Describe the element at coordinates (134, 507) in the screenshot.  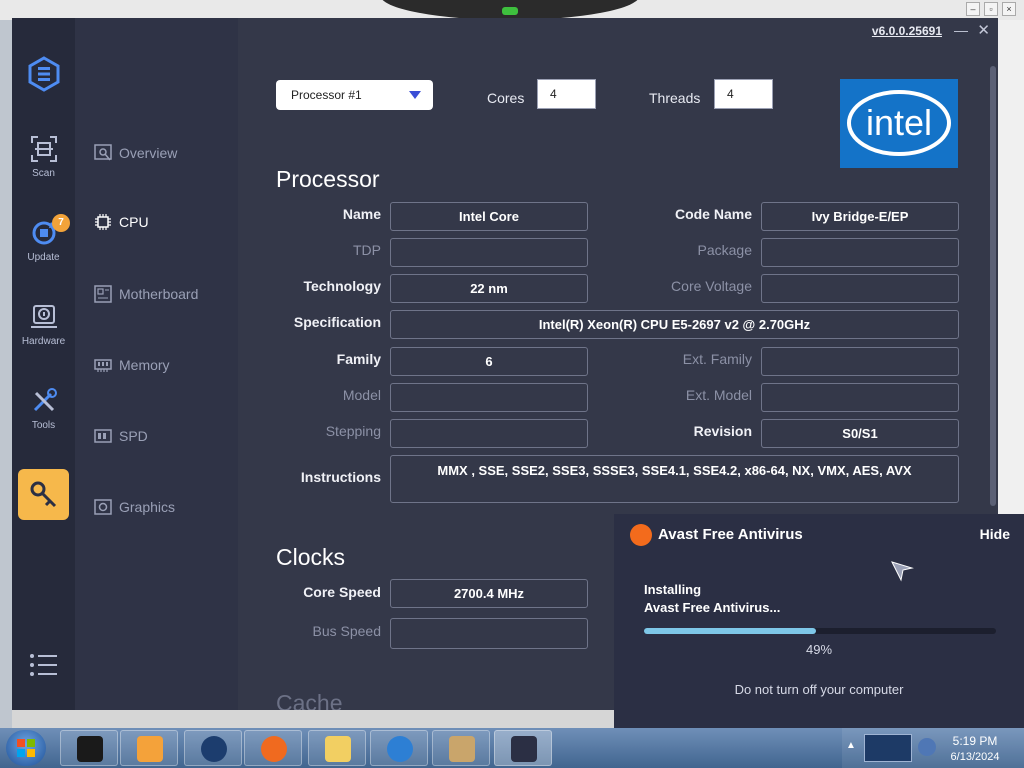
I see `subnav-graphics: Graphics` at that location.